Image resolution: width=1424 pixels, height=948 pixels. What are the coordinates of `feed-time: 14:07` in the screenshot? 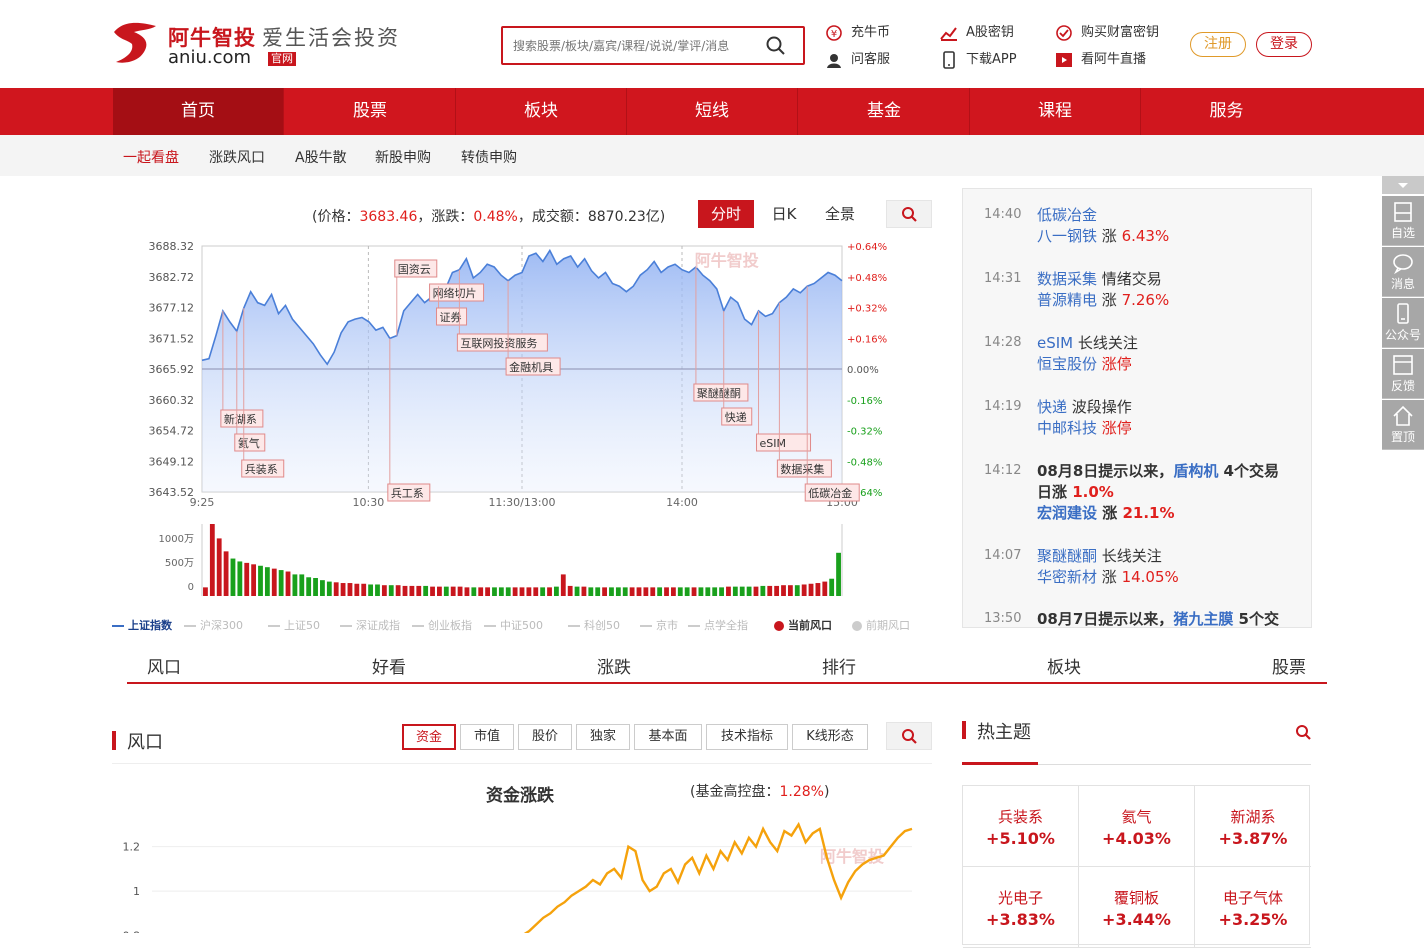 It's located at (1003, 555).